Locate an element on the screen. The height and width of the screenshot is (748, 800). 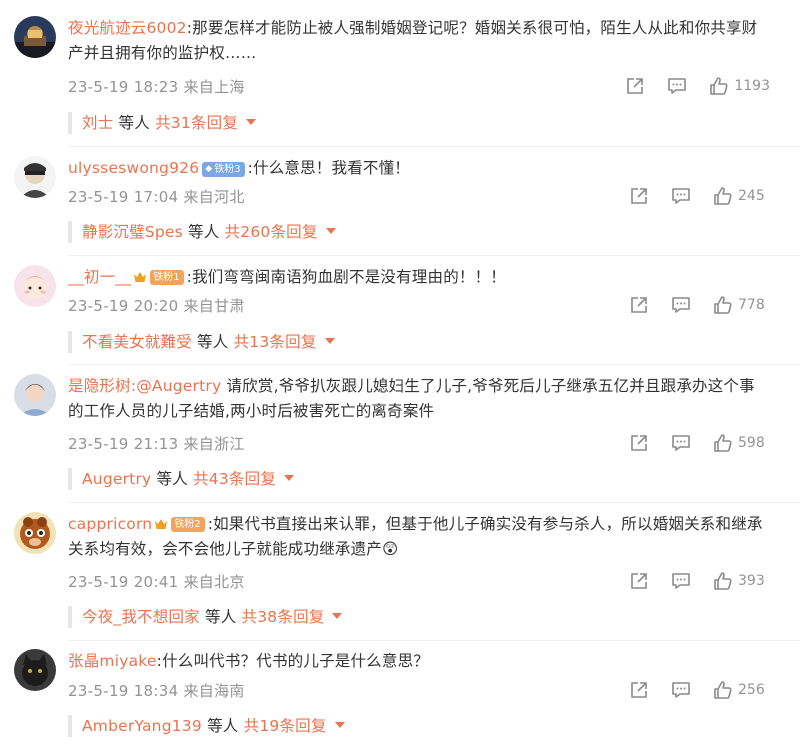
comment-username: 是隐形树 is located at coordinates (99, 386).